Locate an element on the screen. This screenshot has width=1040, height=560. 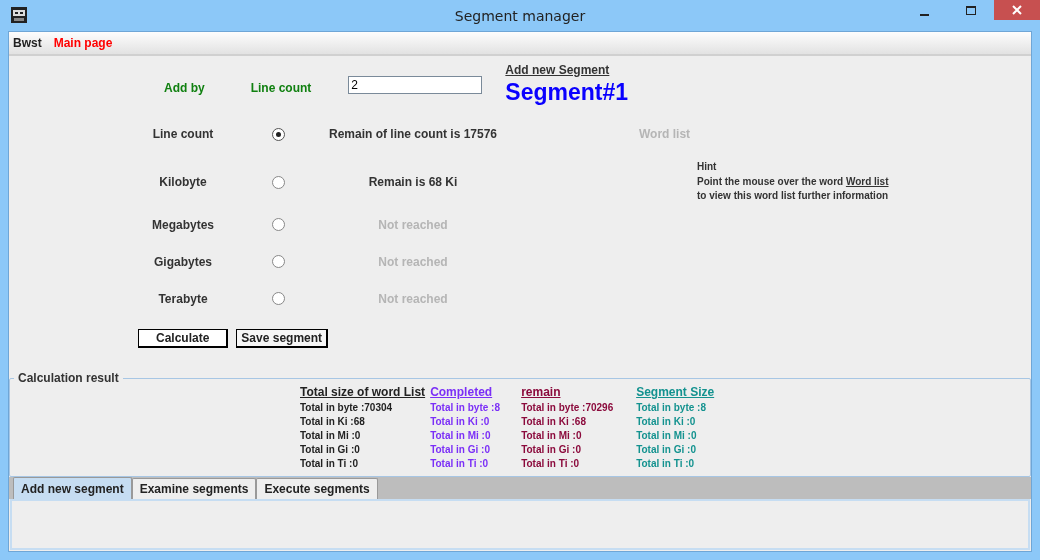
column-header: remain is located at coordinates (541, 392).